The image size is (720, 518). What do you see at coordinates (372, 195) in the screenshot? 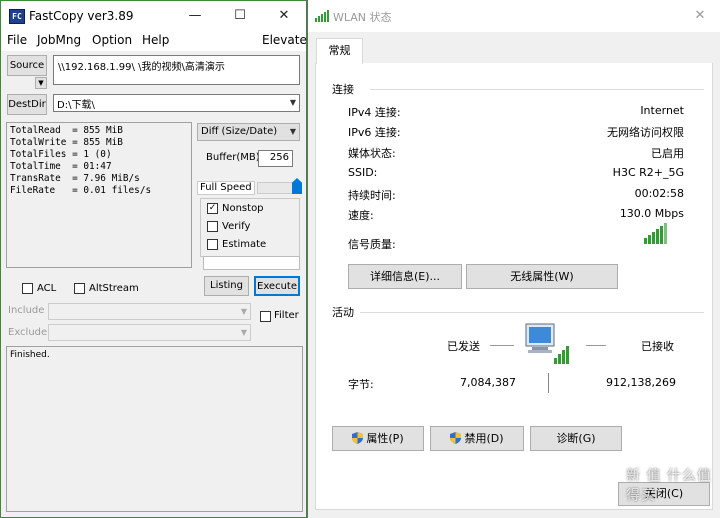
I see `connection-row-label: 持续时间:` at bounding box center [372, 195].